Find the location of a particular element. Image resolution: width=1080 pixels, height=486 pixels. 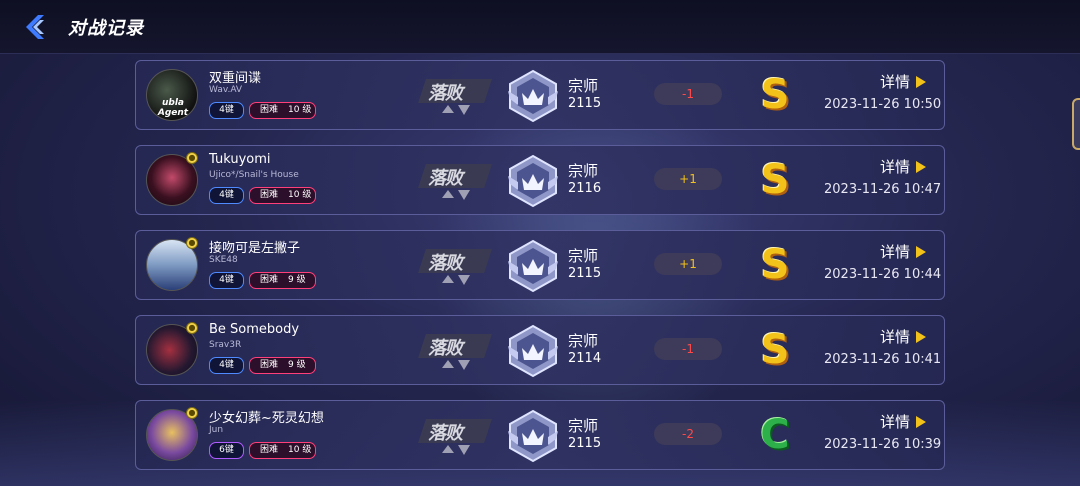

score-delta: -2 is located at coordinates (688, 434).